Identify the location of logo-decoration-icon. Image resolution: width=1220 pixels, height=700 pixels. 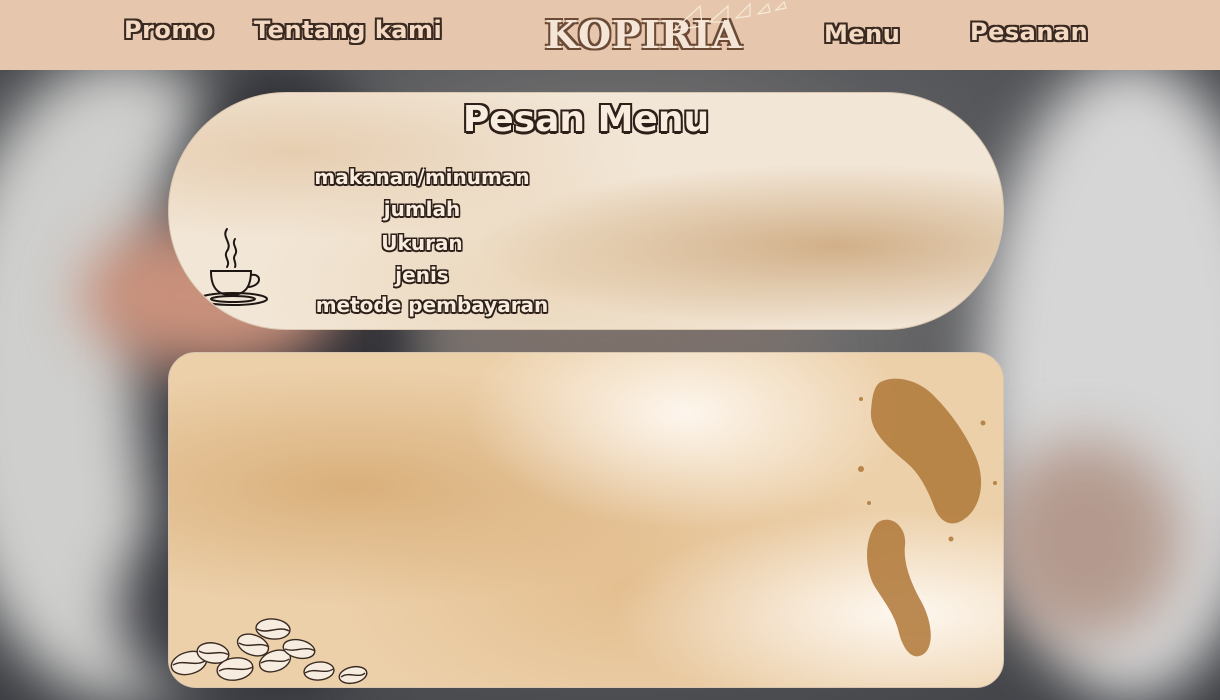
(729, 15).